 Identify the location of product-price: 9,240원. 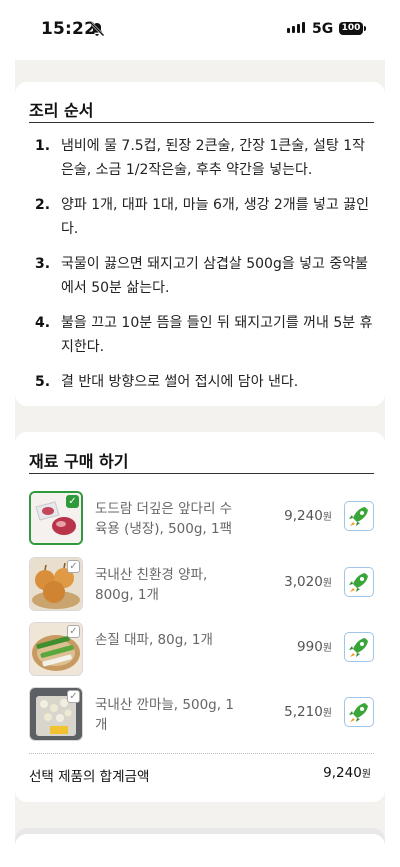
(308, 516).